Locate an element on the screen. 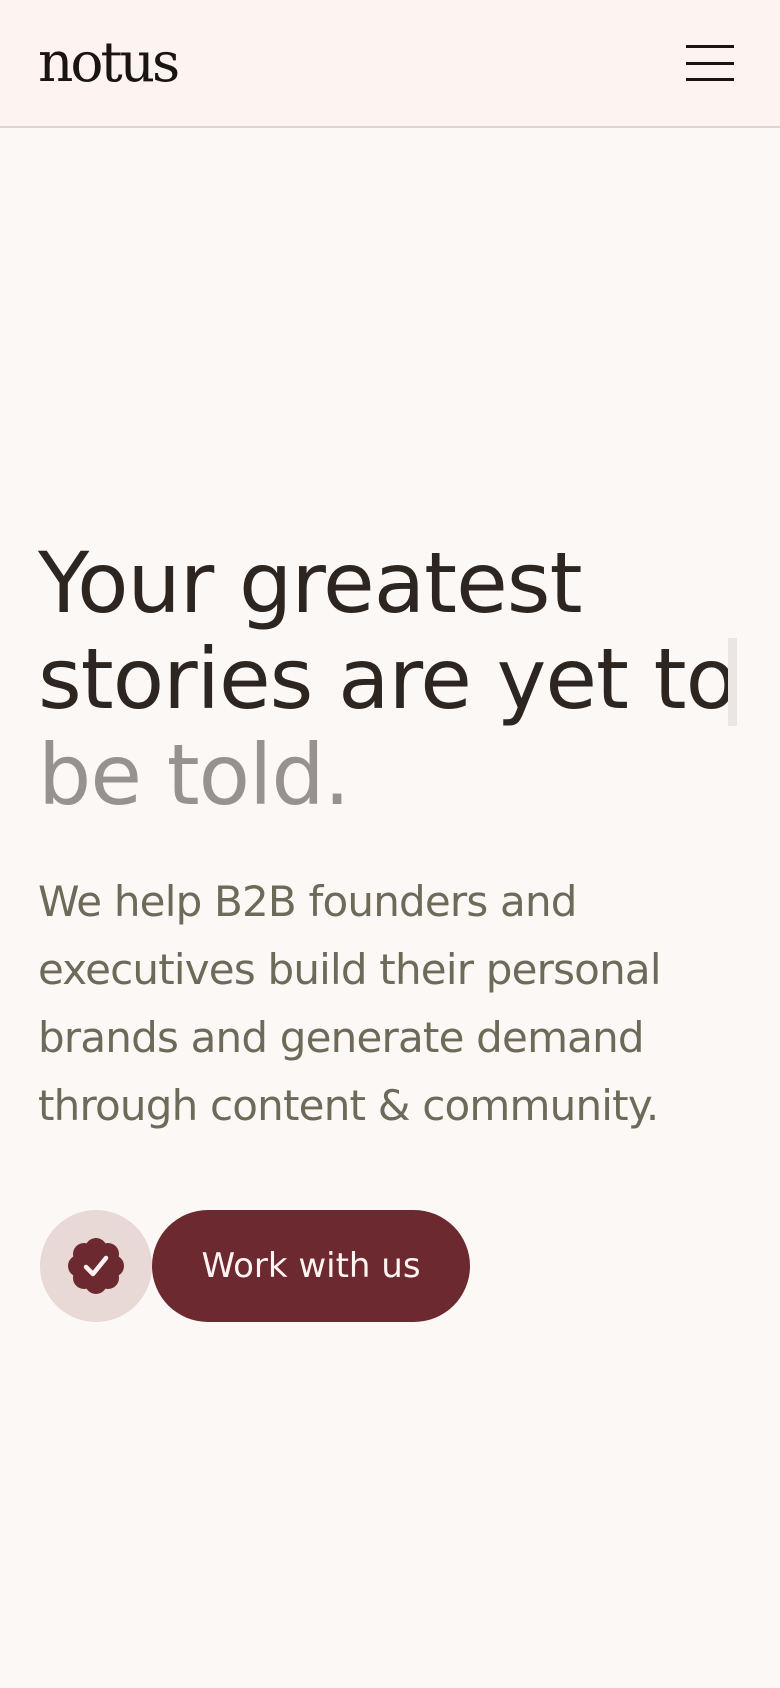 This screenshot has height=1688, width=780. hamburger-menu-icon is located at coordinates (709, 64).